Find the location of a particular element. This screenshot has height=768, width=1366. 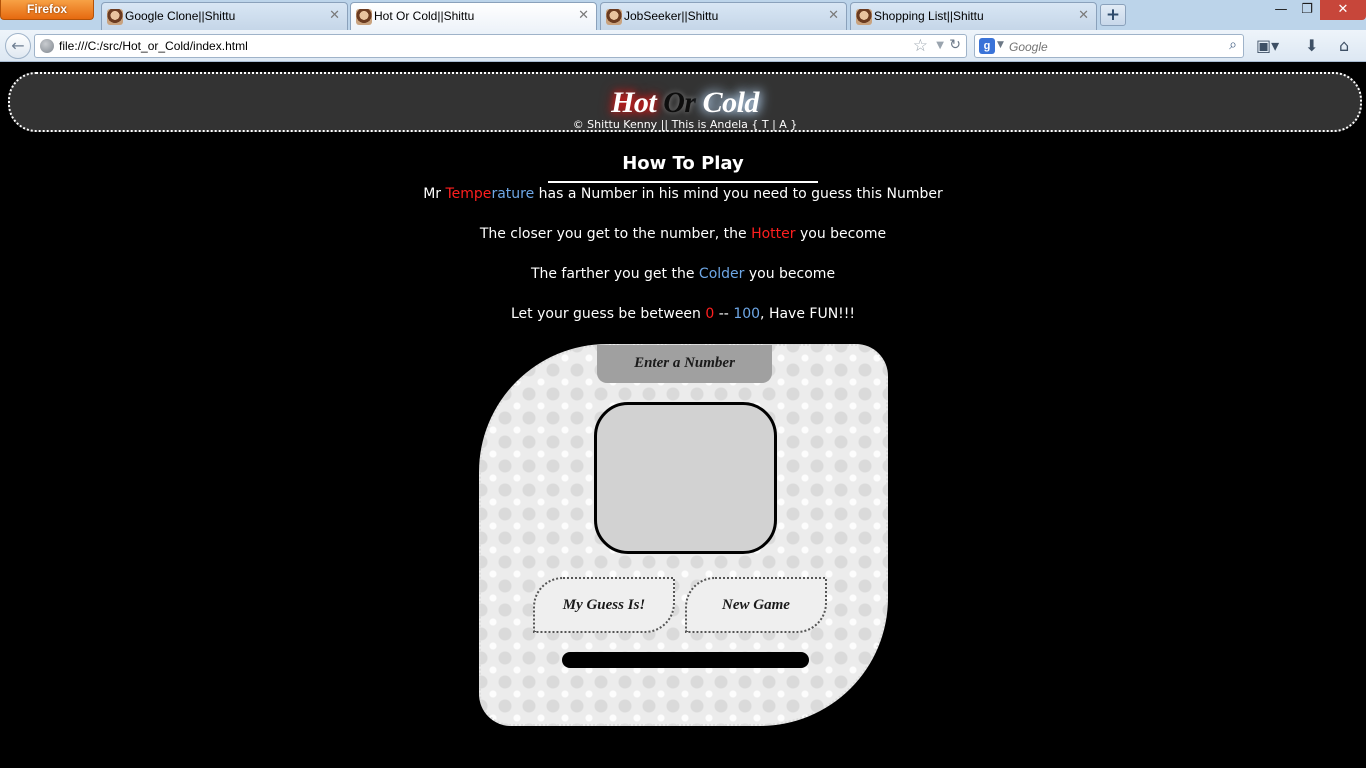

tab-shopping-list: Shopping List||Shittu ✕ is located at coordinates (973, 16).